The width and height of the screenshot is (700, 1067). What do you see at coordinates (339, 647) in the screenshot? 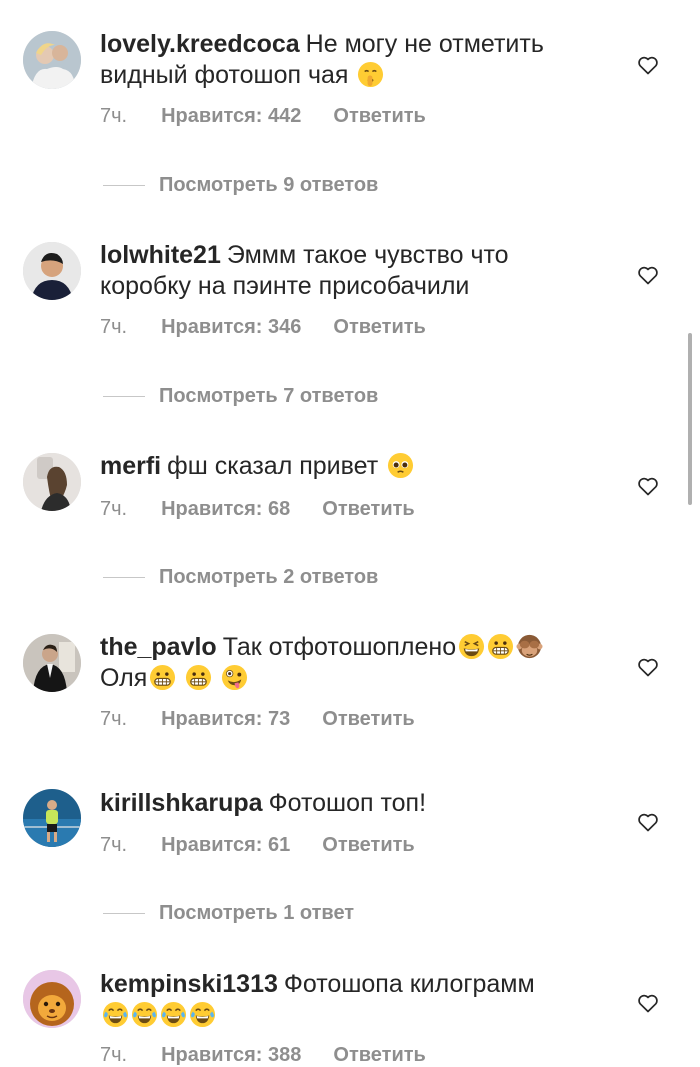
I see `comment-message: Так отфотошоплено` at bounding box center [339, 647].